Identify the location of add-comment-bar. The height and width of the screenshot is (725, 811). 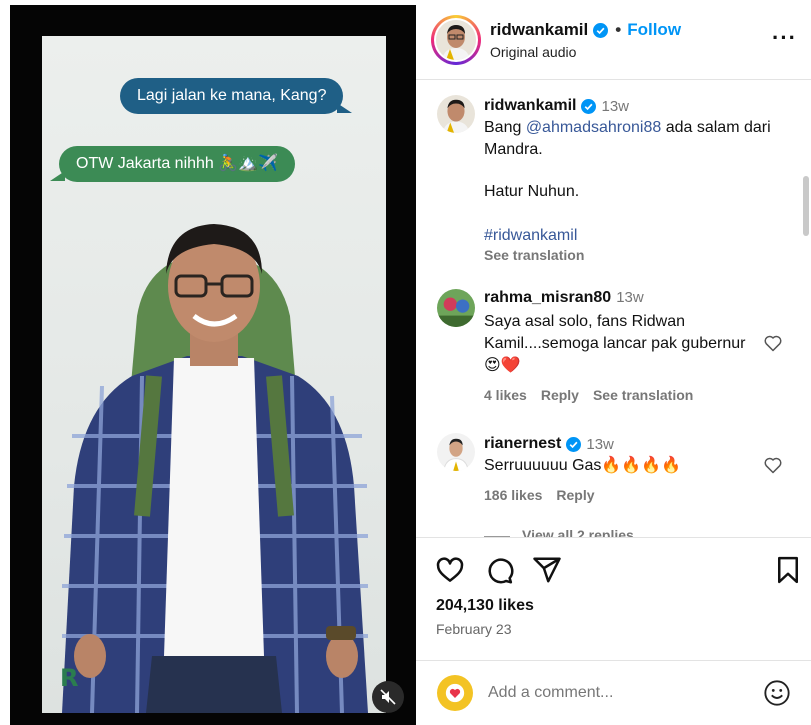
(613, 692).